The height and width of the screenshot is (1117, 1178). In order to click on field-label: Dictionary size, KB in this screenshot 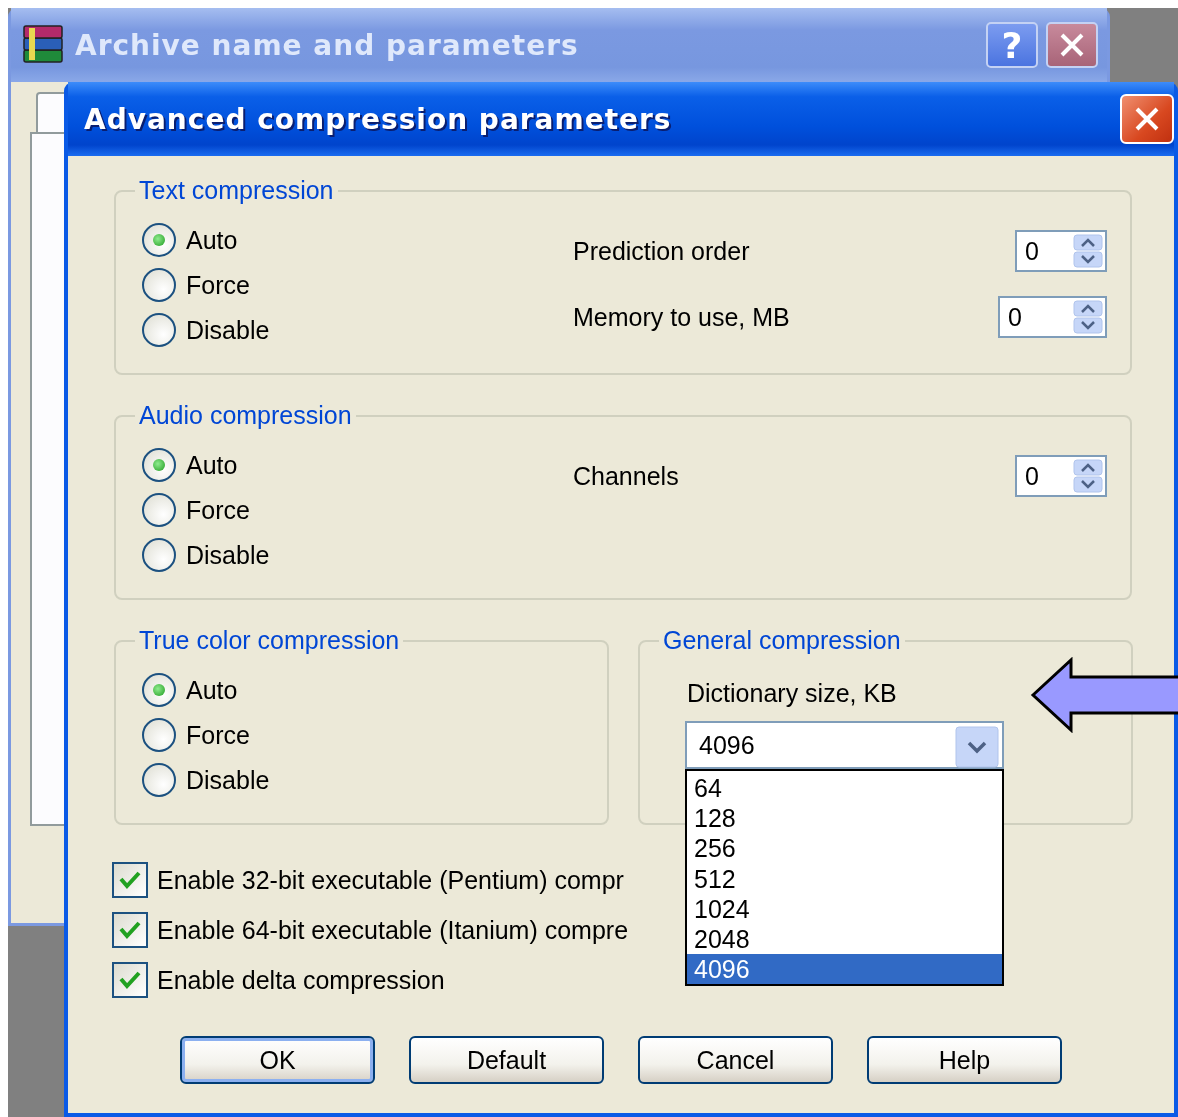, I will do `click(792, 693)`.